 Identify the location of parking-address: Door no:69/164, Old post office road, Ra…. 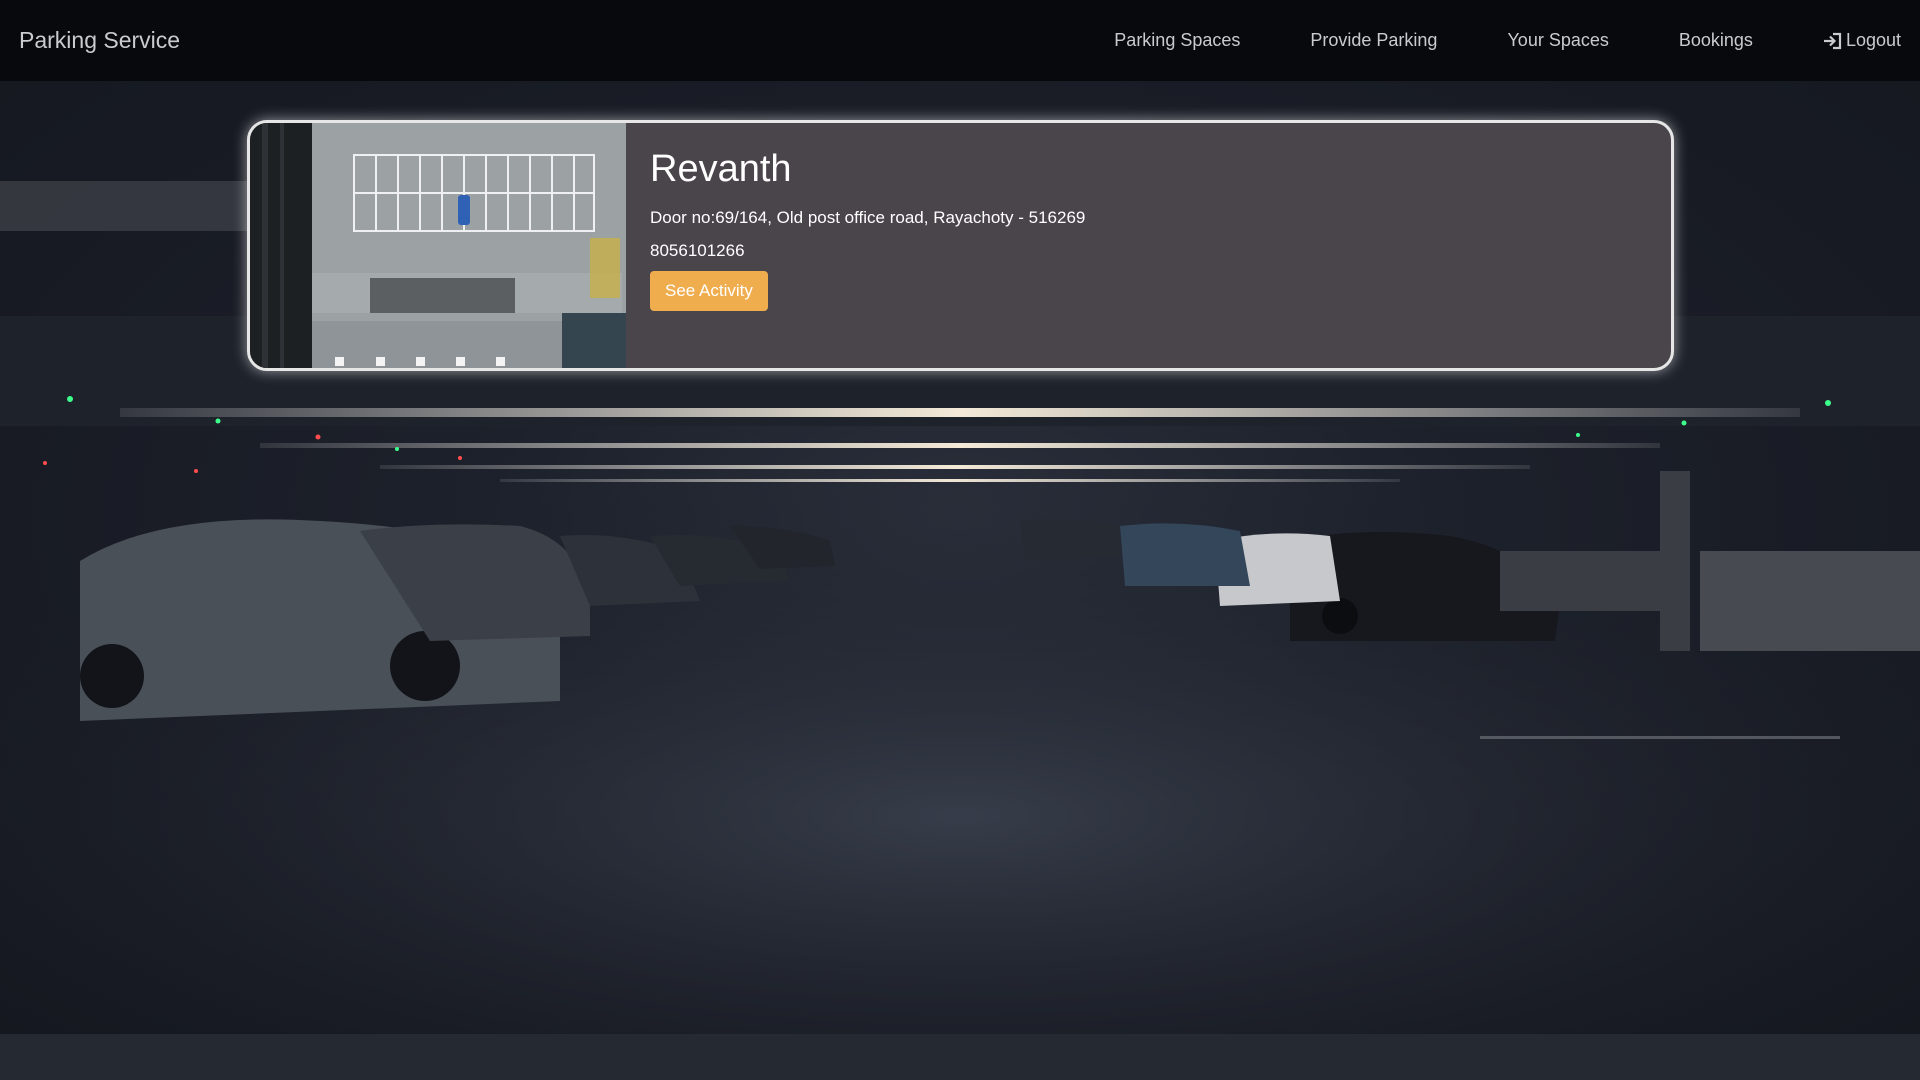
(868, 217).